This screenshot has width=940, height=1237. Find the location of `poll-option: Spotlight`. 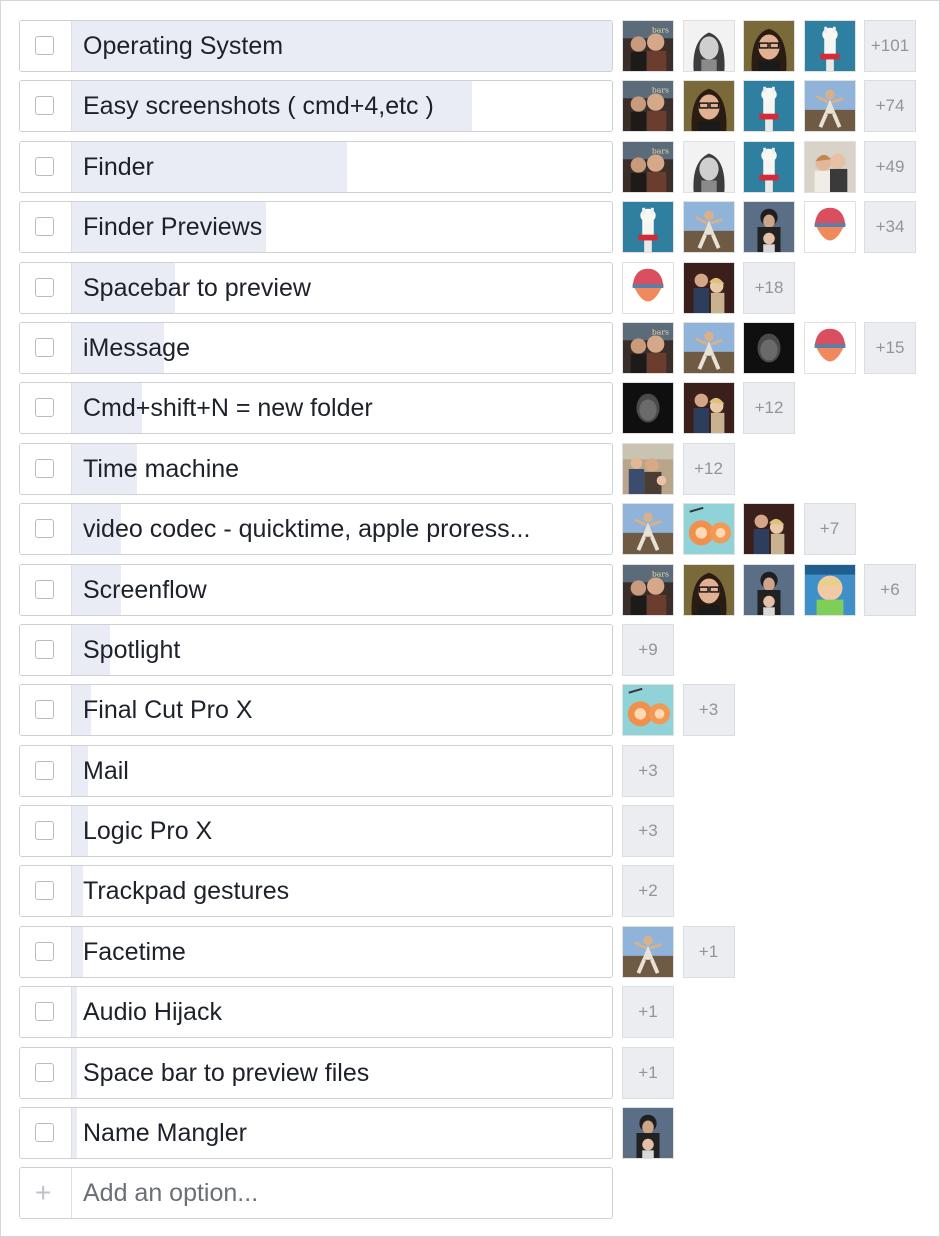

poll-option: Spotlight is located at coordinates (316, 649).